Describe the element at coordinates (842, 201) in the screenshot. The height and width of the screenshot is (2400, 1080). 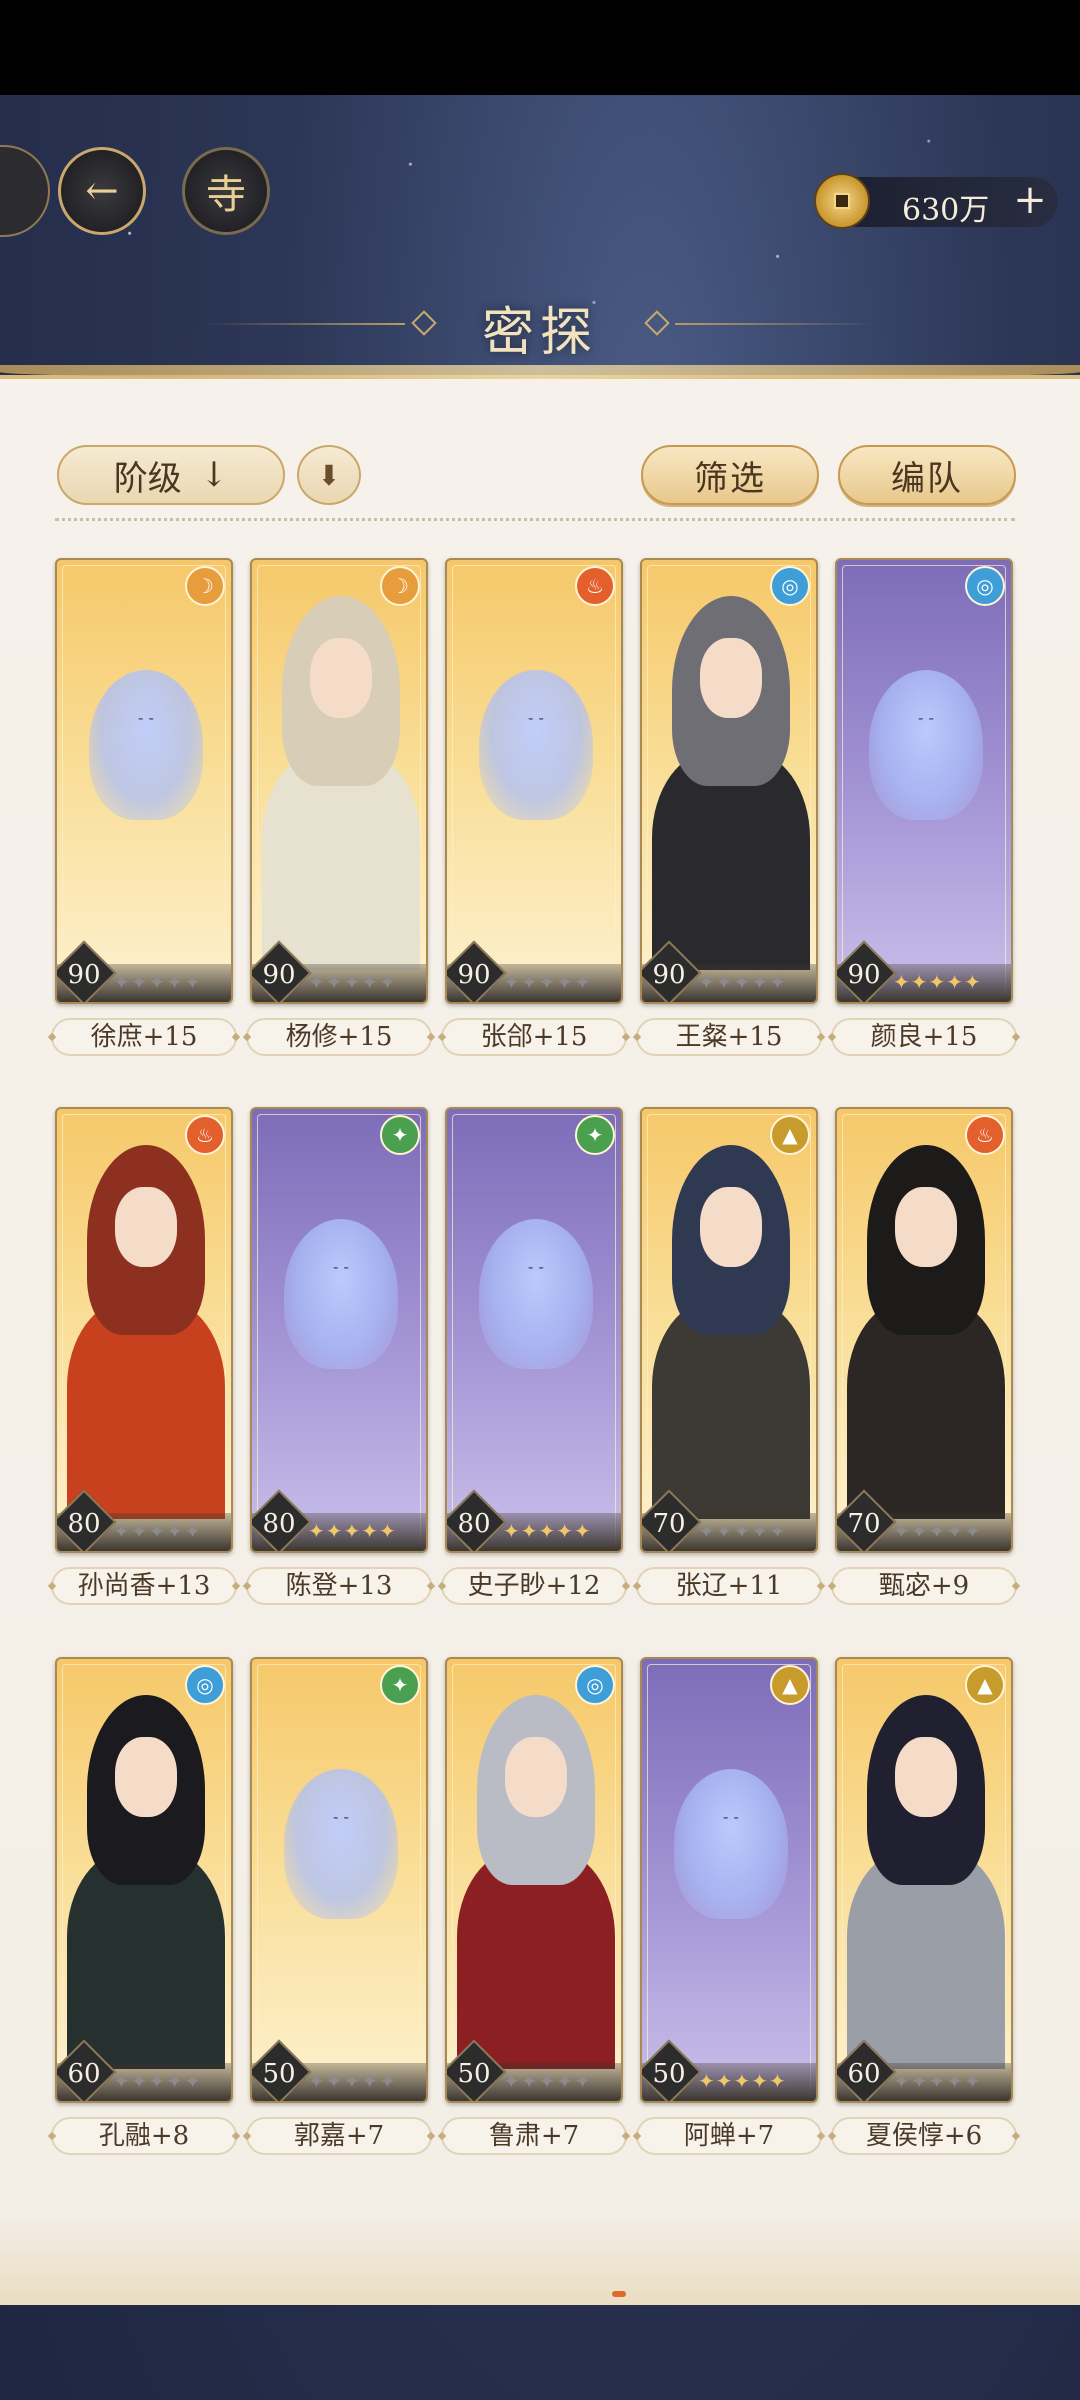
I see `coin-icon` at that location.